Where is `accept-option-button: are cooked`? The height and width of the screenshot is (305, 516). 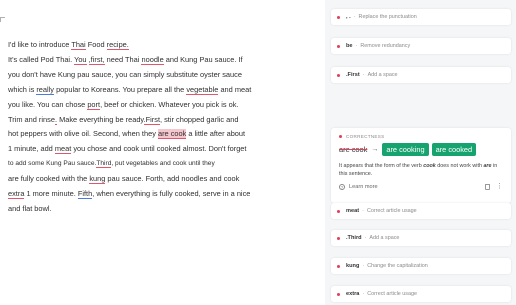
accept-option-button: are cooked is located at coordinates (454, 149).